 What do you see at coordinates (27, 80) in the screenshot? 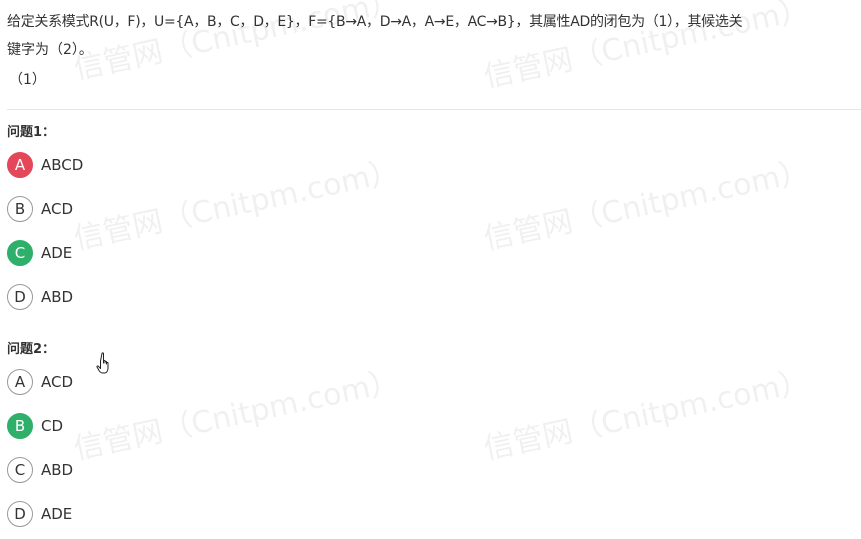
I see `stem-sub-label: （1）` at bounding box center [27, 80].